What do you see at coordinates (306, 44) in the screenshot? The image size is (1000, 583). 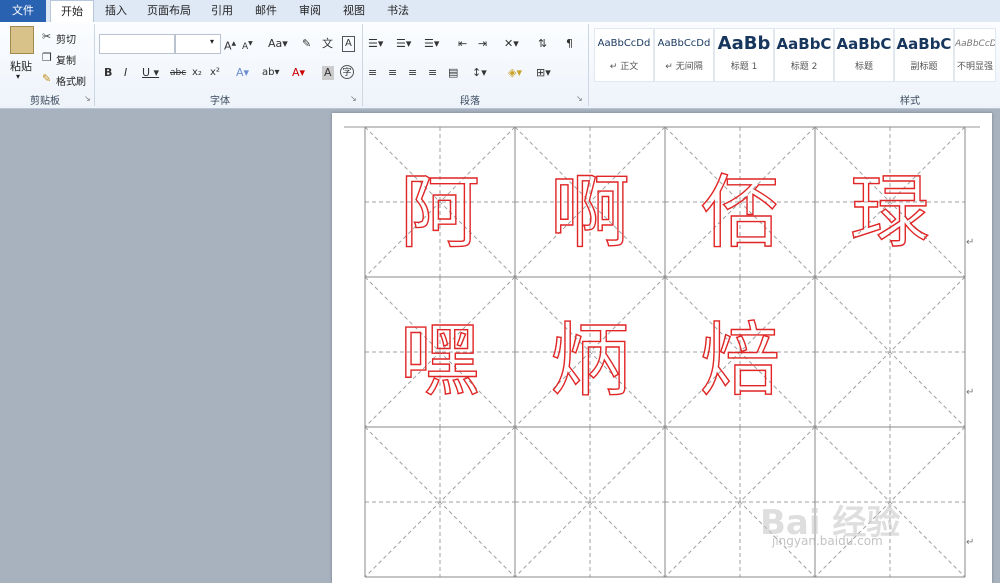 I see `clear-format-icon: ✎` at bounding box center [306, 44].